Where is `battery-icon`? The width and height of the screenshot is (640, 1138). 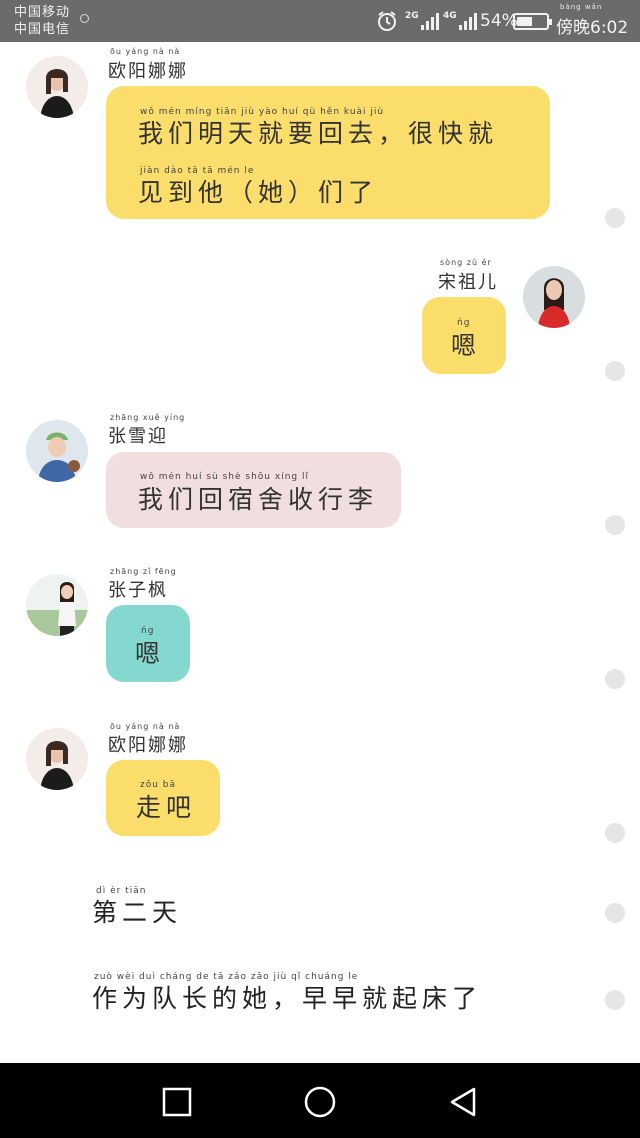
battery-icon is located at coordinates (532, 21).